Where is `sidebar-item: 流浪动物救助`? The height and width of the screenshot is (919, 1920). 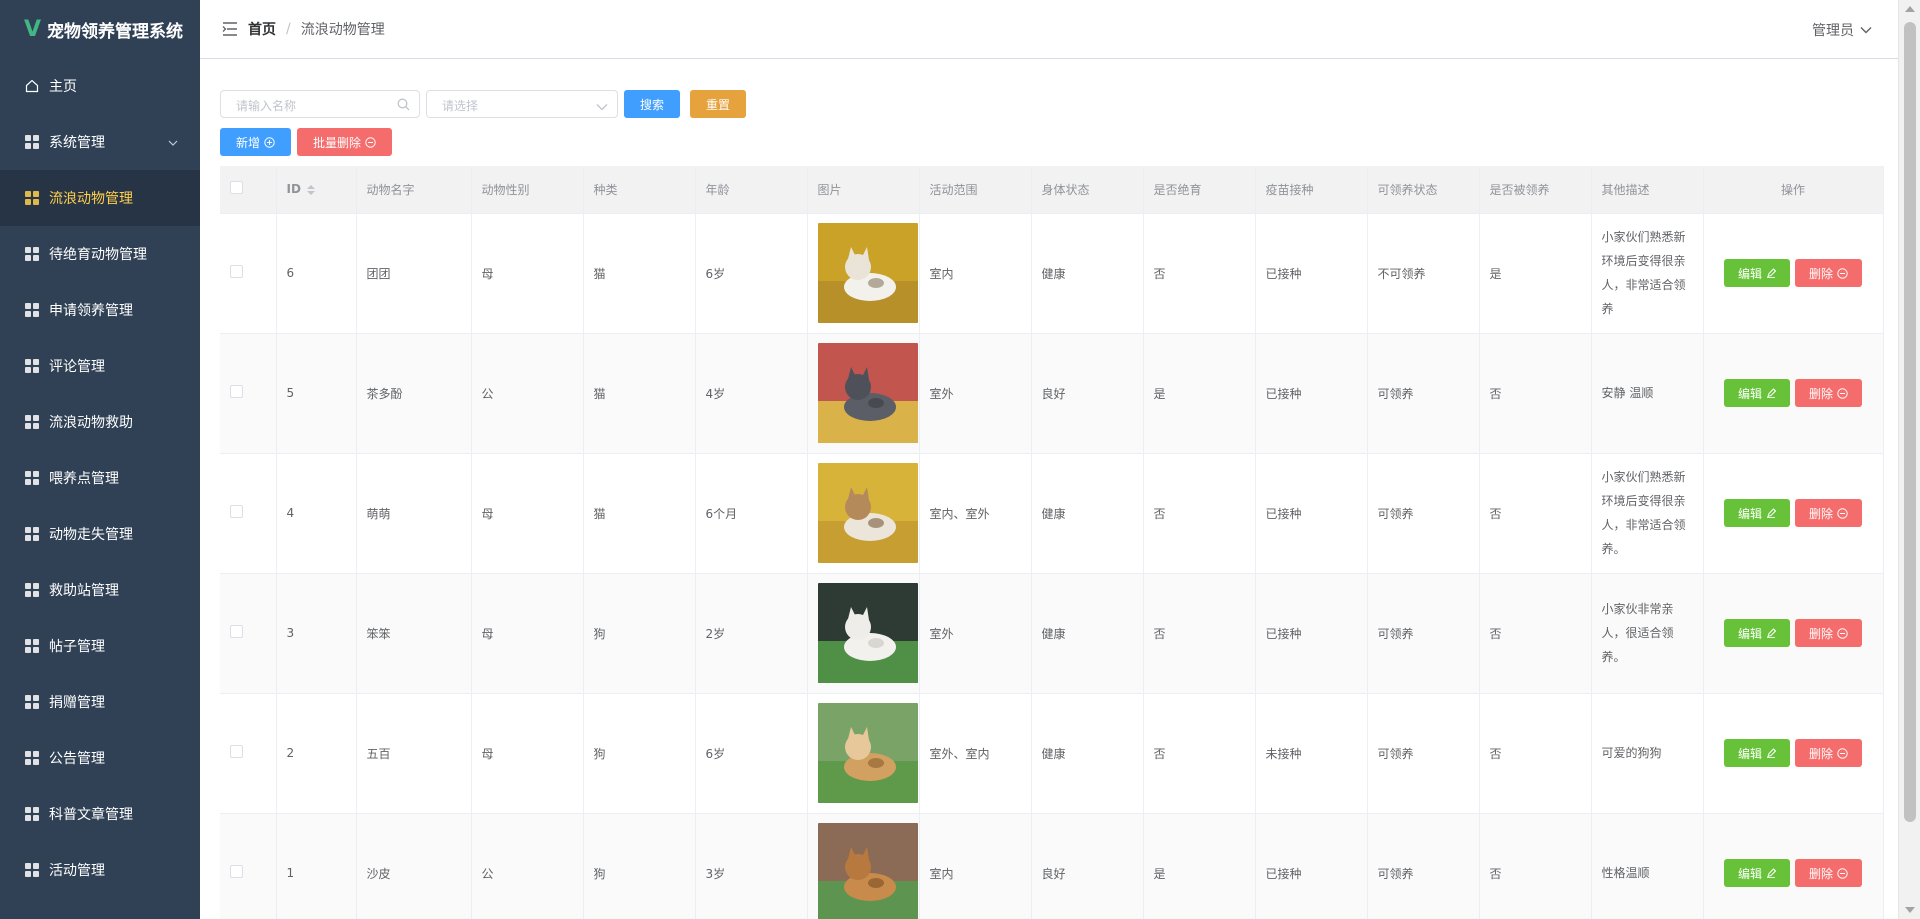 sidebar-item: 流浪动物救助 is located at coordinates (100, 422).